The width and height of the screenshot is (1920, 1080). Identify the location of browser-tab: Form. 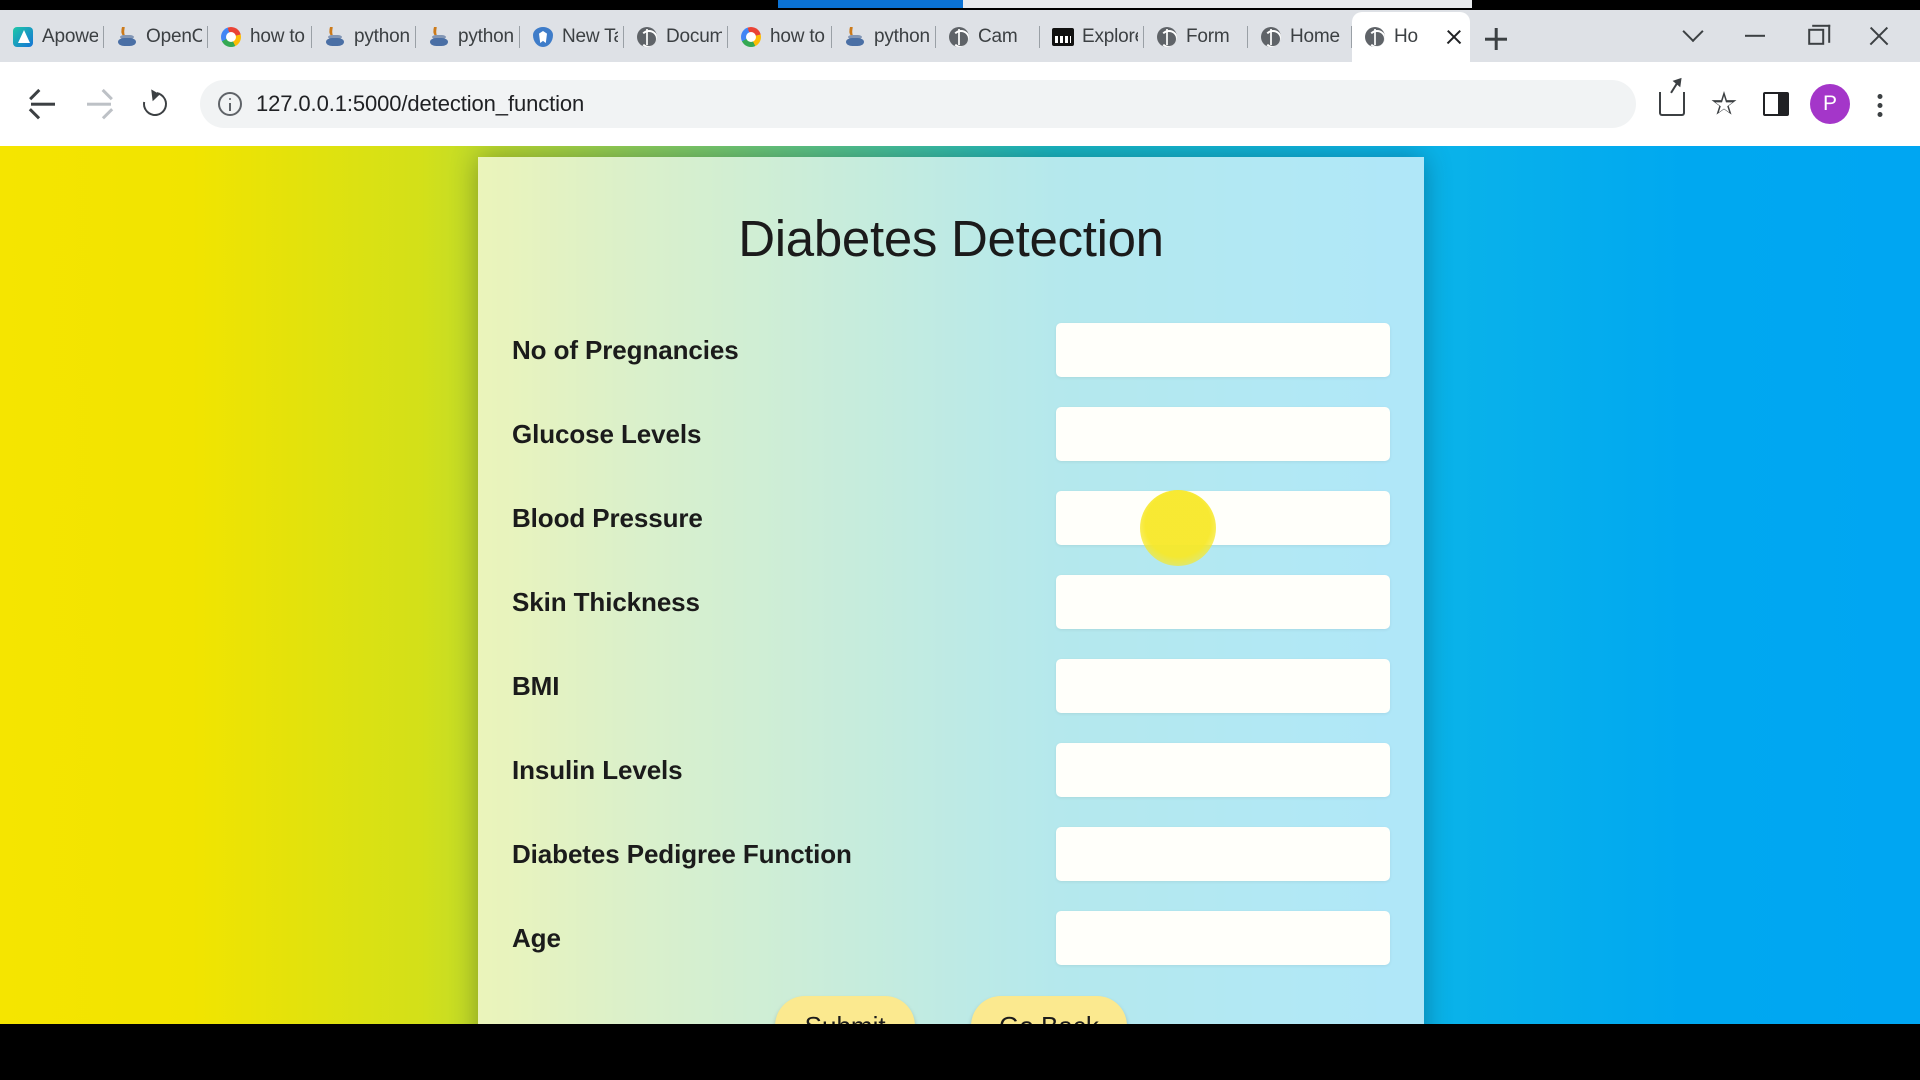
(1196, 37).